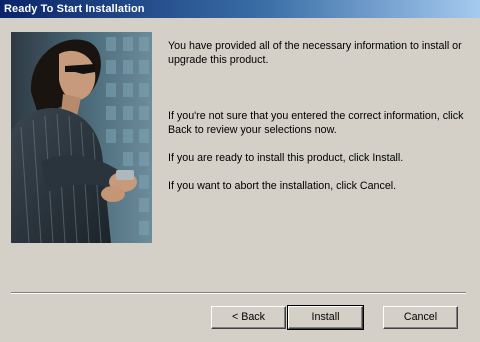 This screenshot has width=480, height=342. Describe the element at coordinates (240, 9) in the screenshot. I see `title-bar: Ready To Start Installation` at that location.